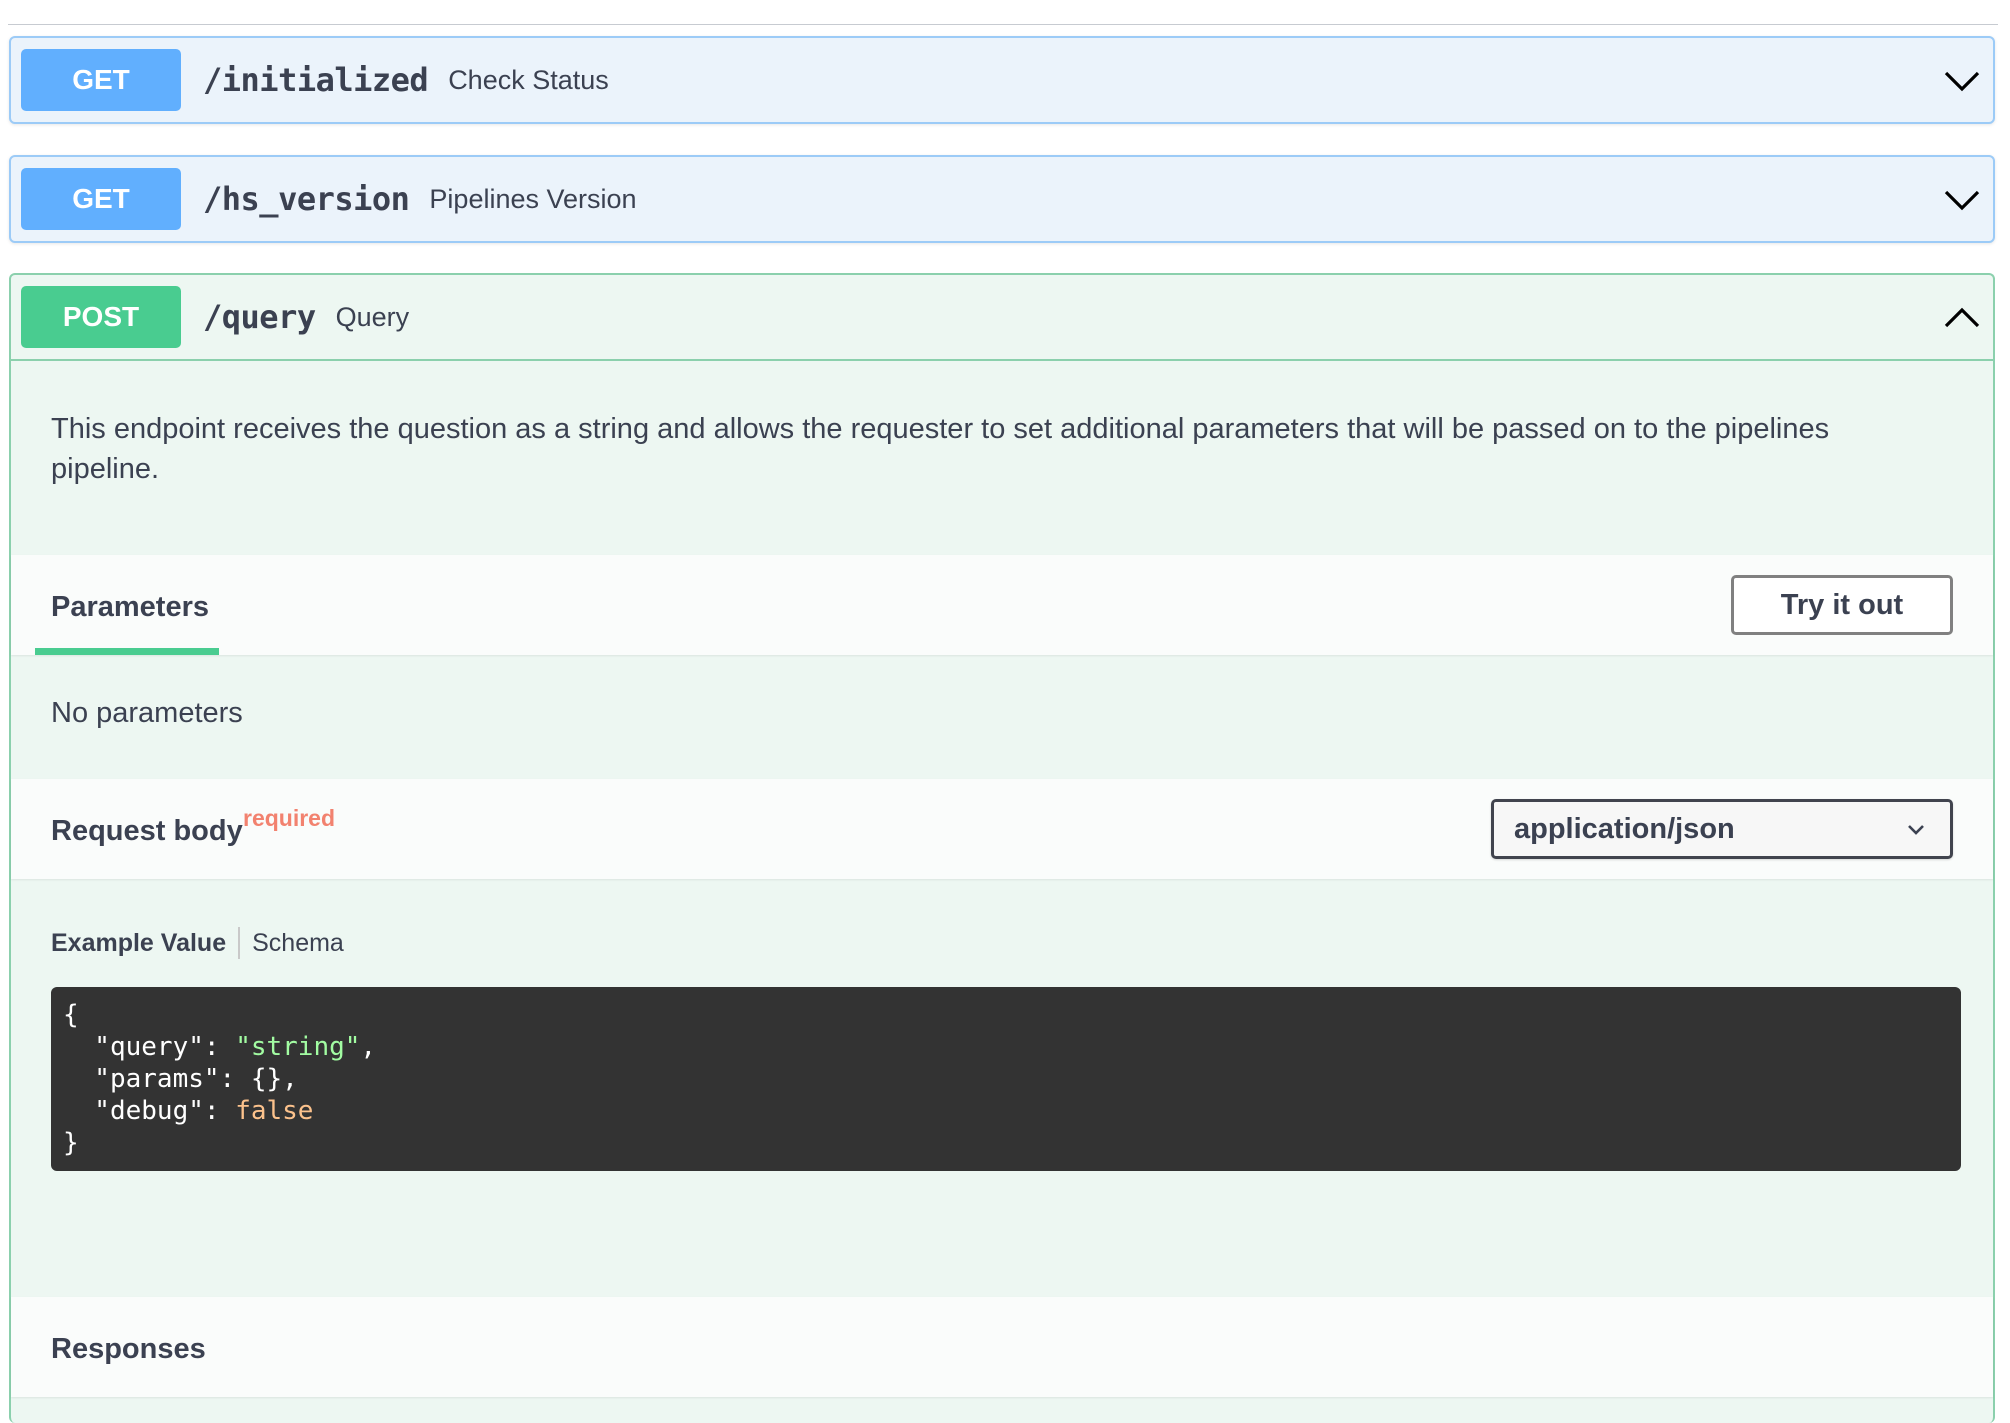  Describe the element at coordinates (138, 943) in the screenshot. I see `tab-example-value: Example Value` at that location.